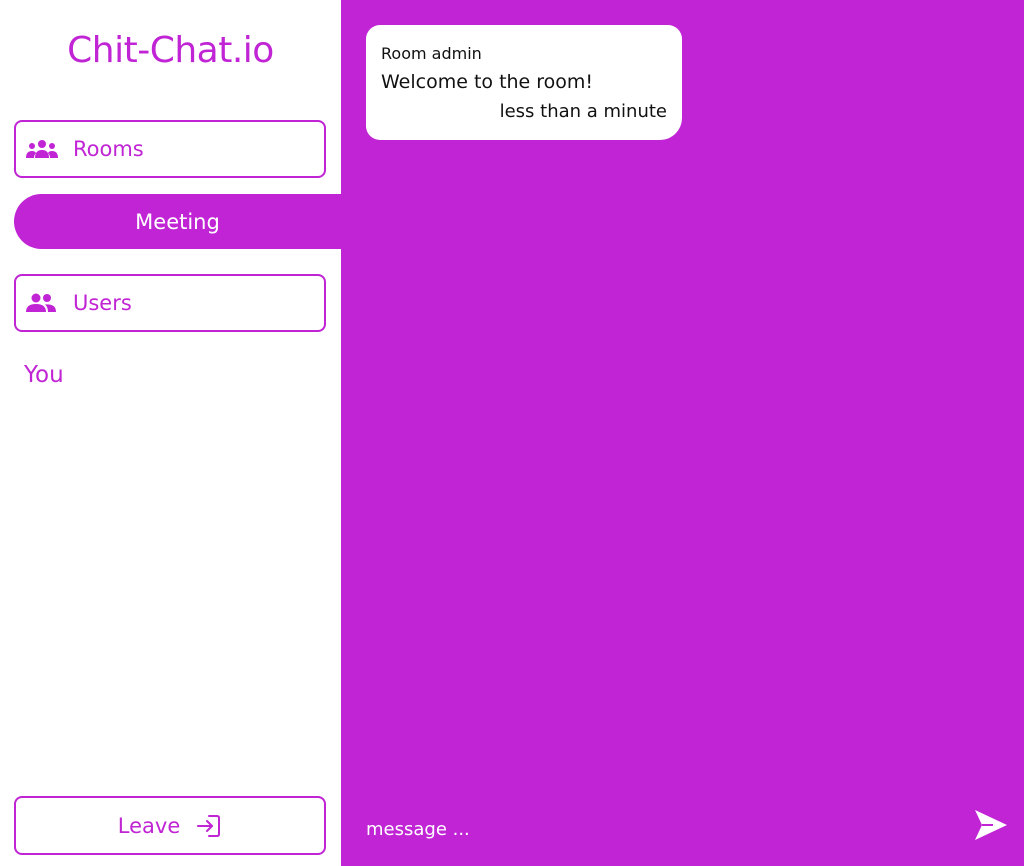 Image resolution: width=1024 pixels, height=866 pixels. Describe the element at coordinates (44, 375) in the screenshot. I see `user-list-item: You` at that location.